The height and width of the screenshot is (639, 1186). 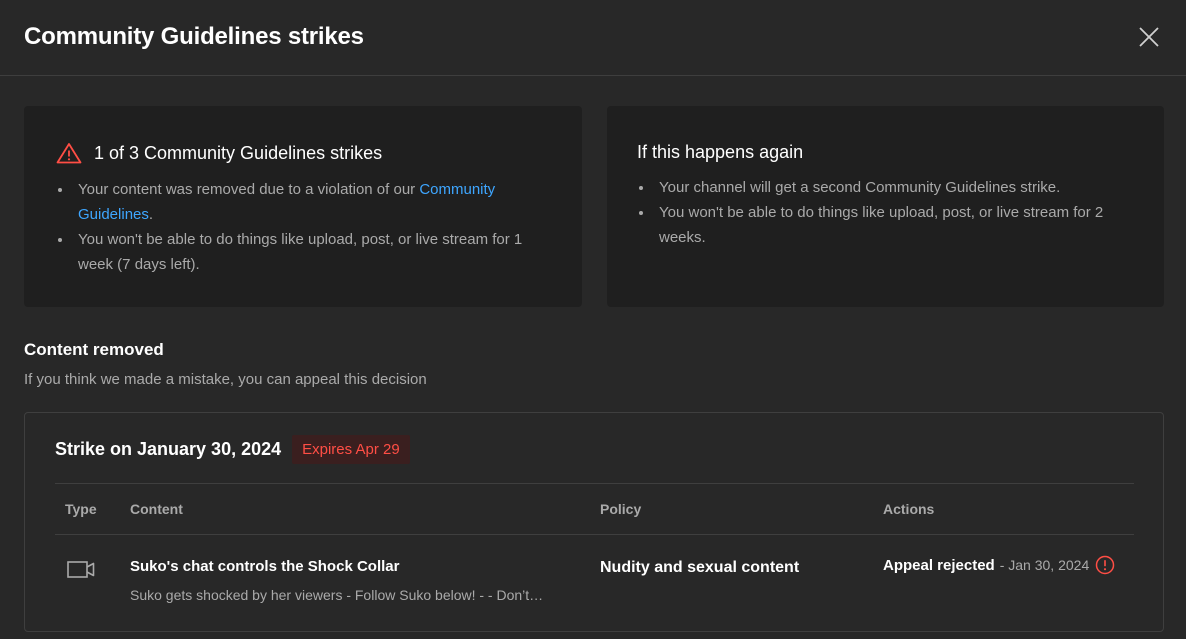 I want to click on current-strike-title: 1 of 3 Community Guidelines strikes, so click(x=238, y=152).